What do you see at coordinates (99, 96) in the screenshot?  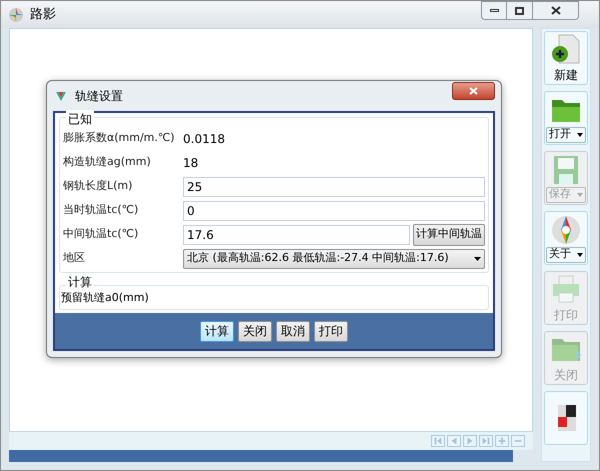 I see `dialog-title: 轨缝设置` at bounding box center [99, 96].